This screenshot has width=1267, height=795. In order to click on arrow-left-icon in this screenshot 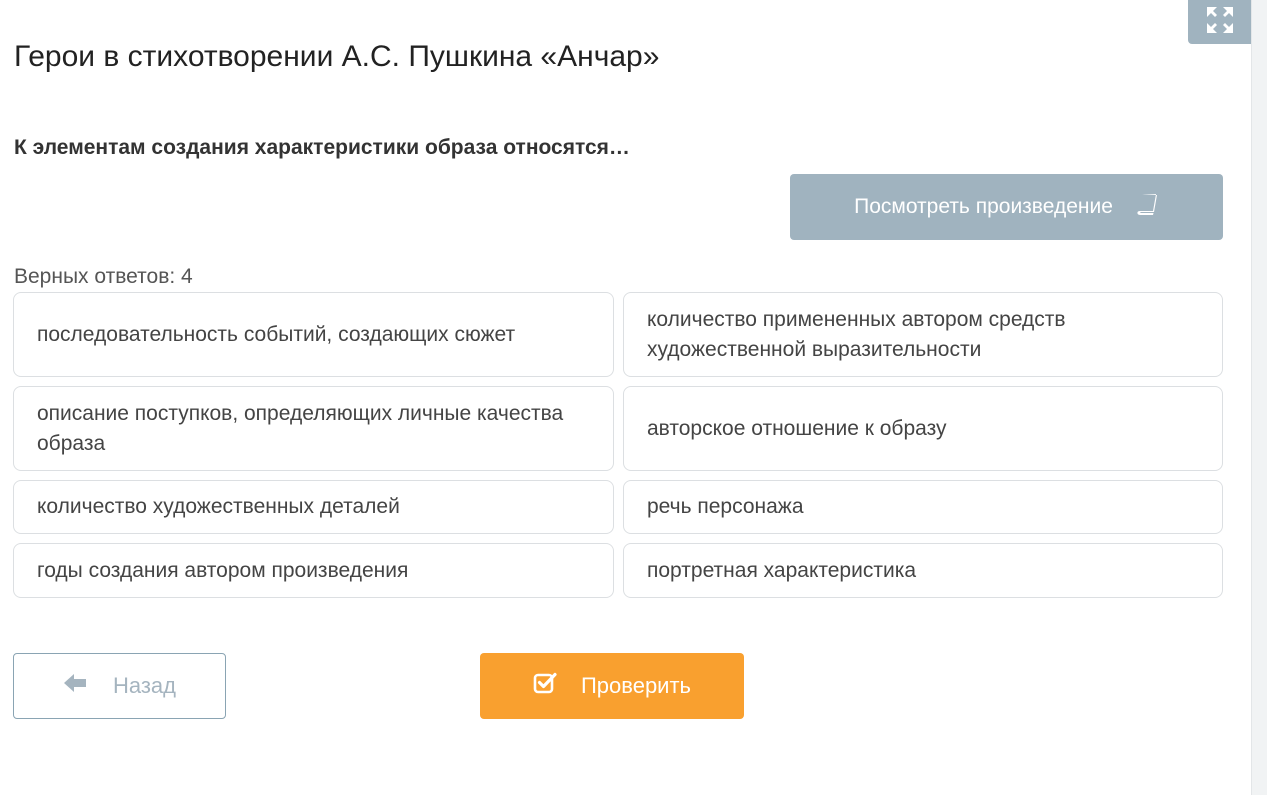, I will do `click(75, 686)`.